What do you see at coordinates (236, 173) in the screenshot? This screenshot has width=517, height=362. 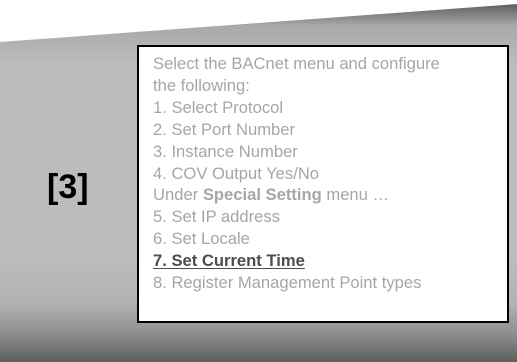 I see `list-item-cov-output: 4. COV Output Yes/No` at bounding box center [236, 173].